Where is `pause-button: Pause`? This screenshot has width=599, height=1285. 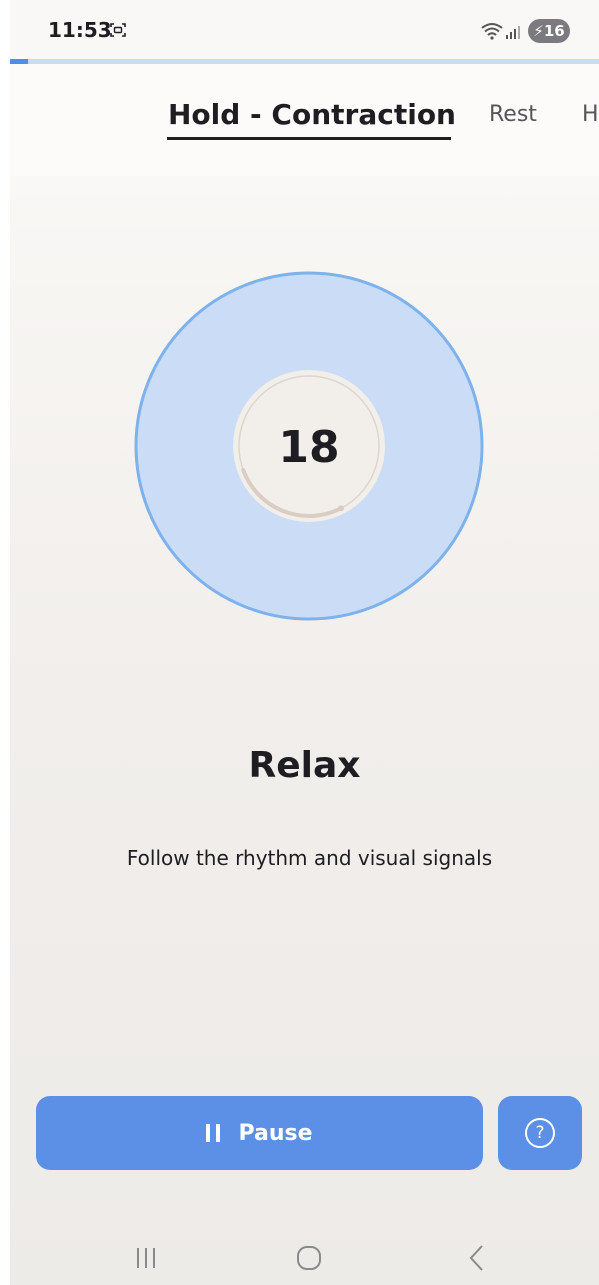 pause-button: Pause is located at coordinates (259, 1133).